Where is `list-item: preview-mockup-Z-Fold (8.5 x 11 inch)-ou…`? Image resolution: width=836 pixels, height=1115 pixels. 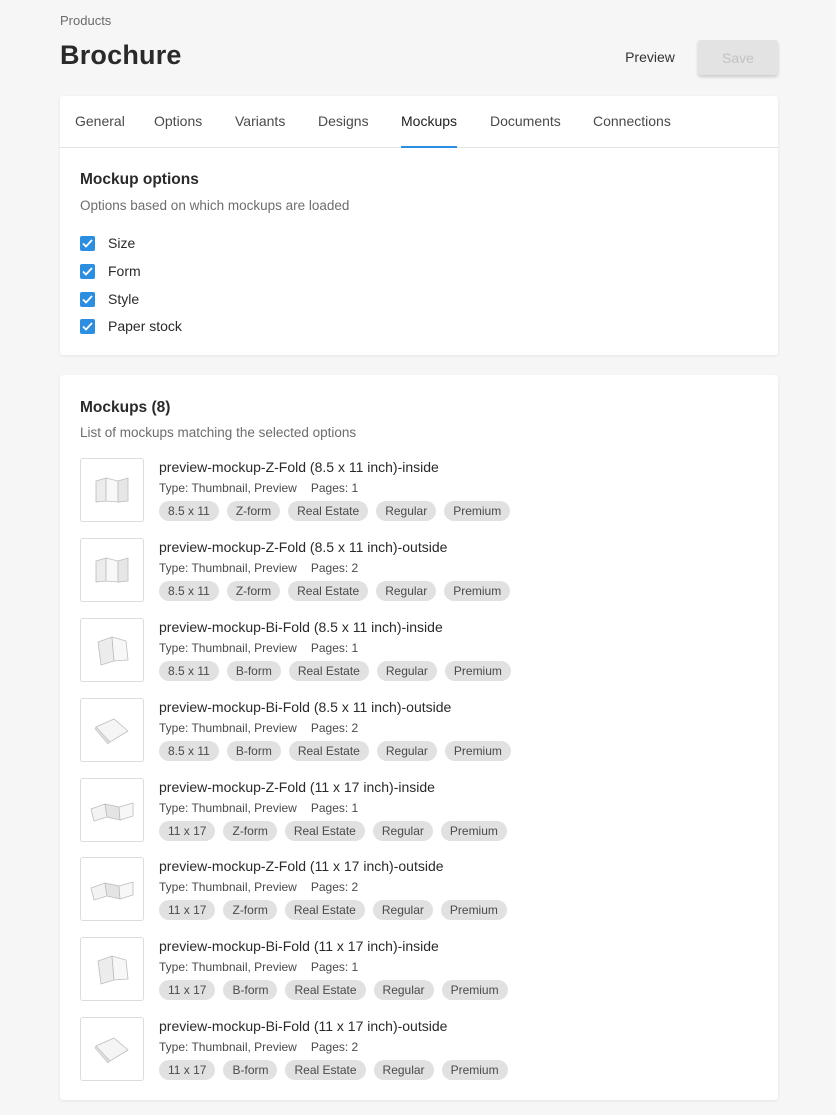
list-item: preview-mockup-Z-Fold (8.5 x 11 inch)-ou… is located at coordinates (420, 570).